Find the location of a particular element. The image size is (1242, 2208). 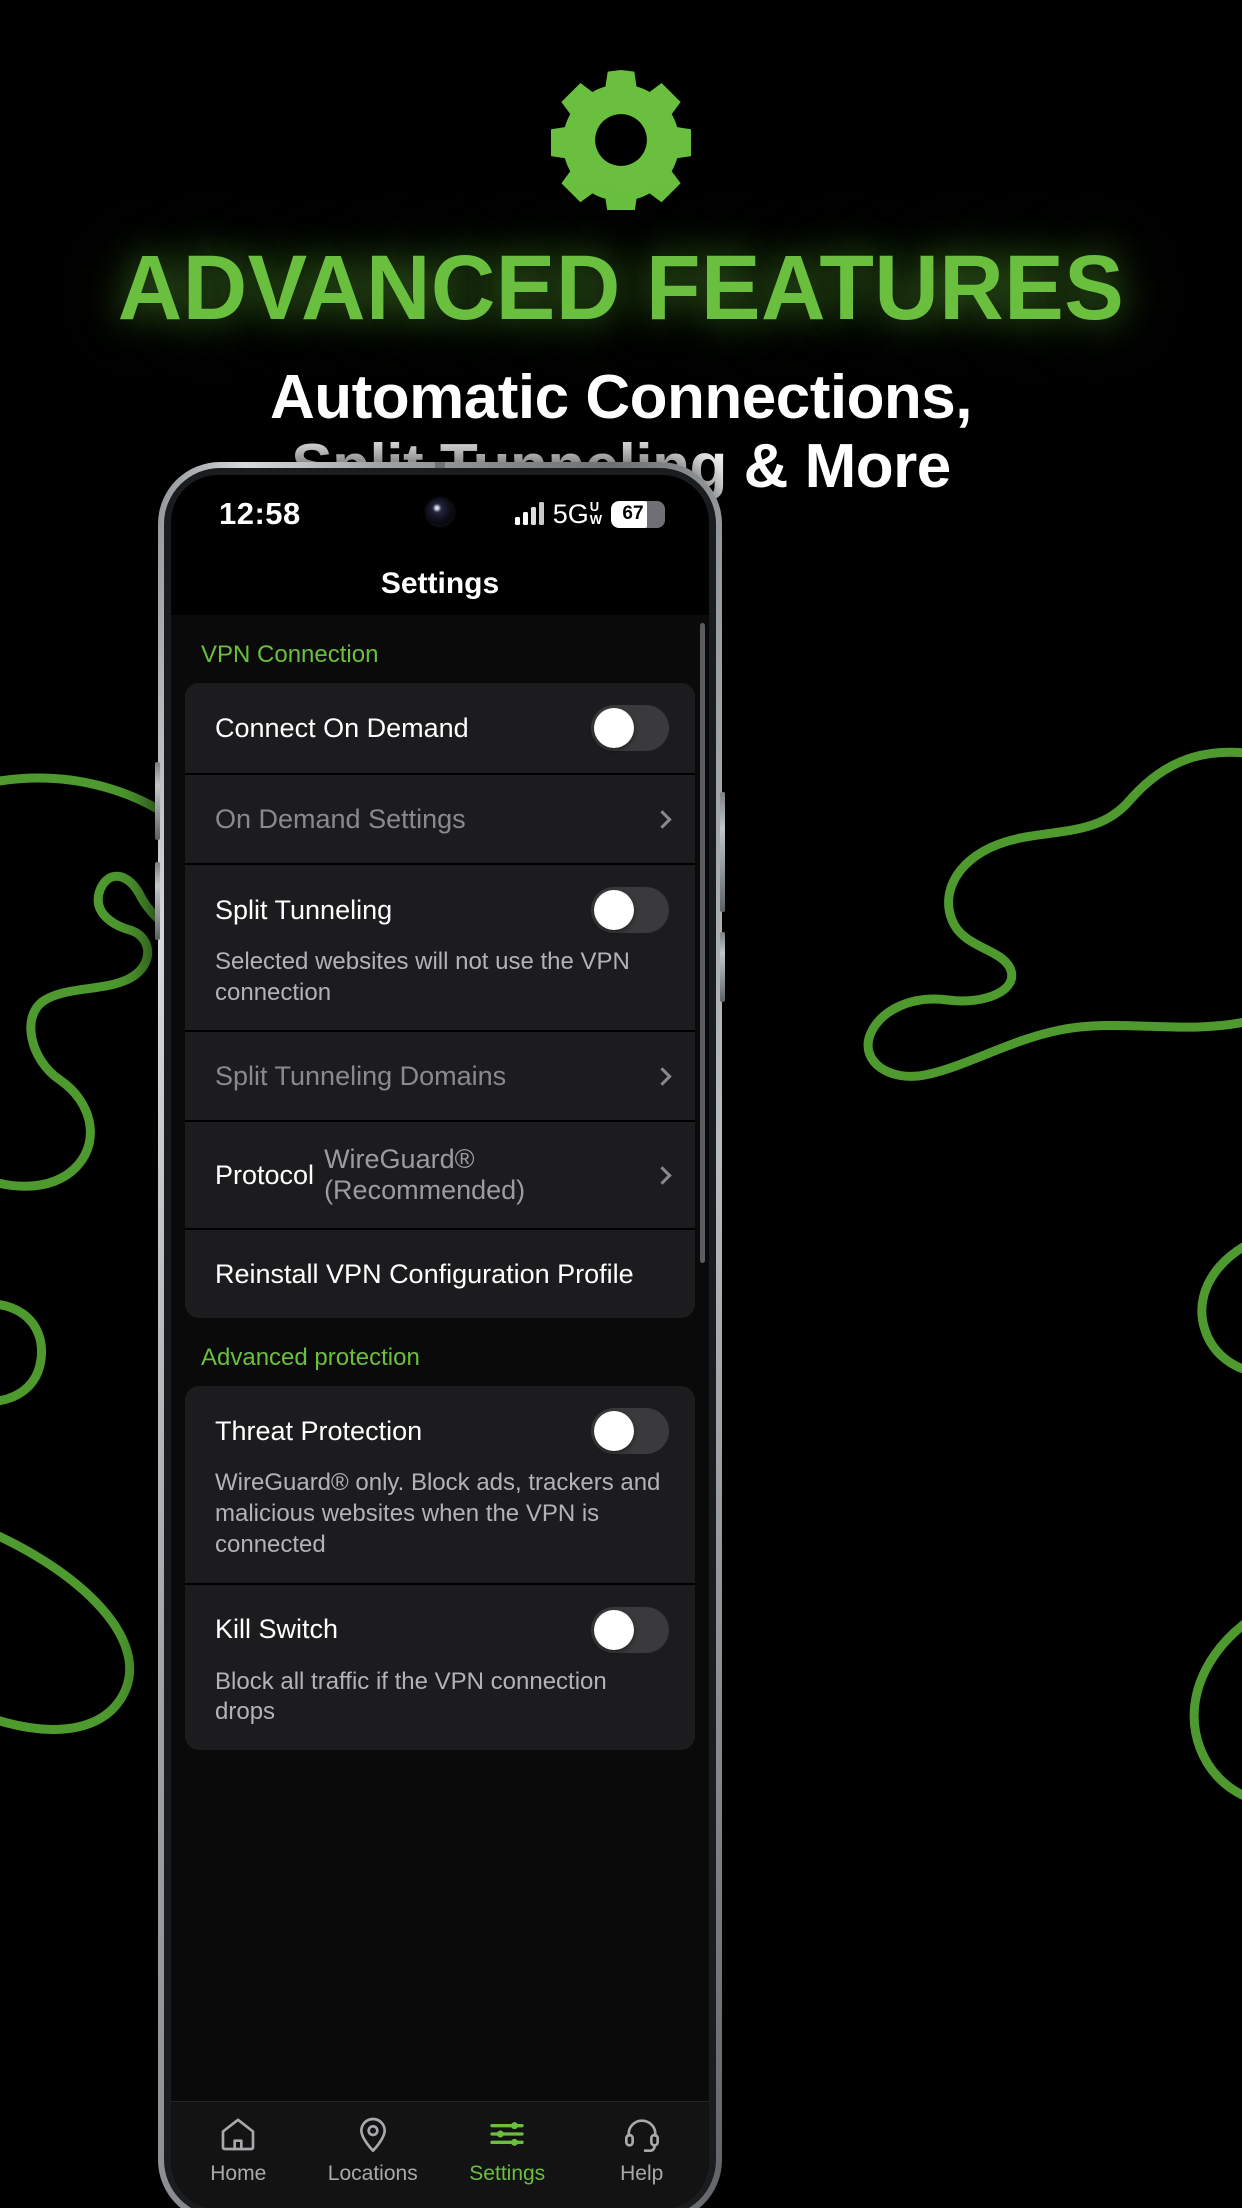

network-type-label: 5G U W is located at coordinates (577, 514).